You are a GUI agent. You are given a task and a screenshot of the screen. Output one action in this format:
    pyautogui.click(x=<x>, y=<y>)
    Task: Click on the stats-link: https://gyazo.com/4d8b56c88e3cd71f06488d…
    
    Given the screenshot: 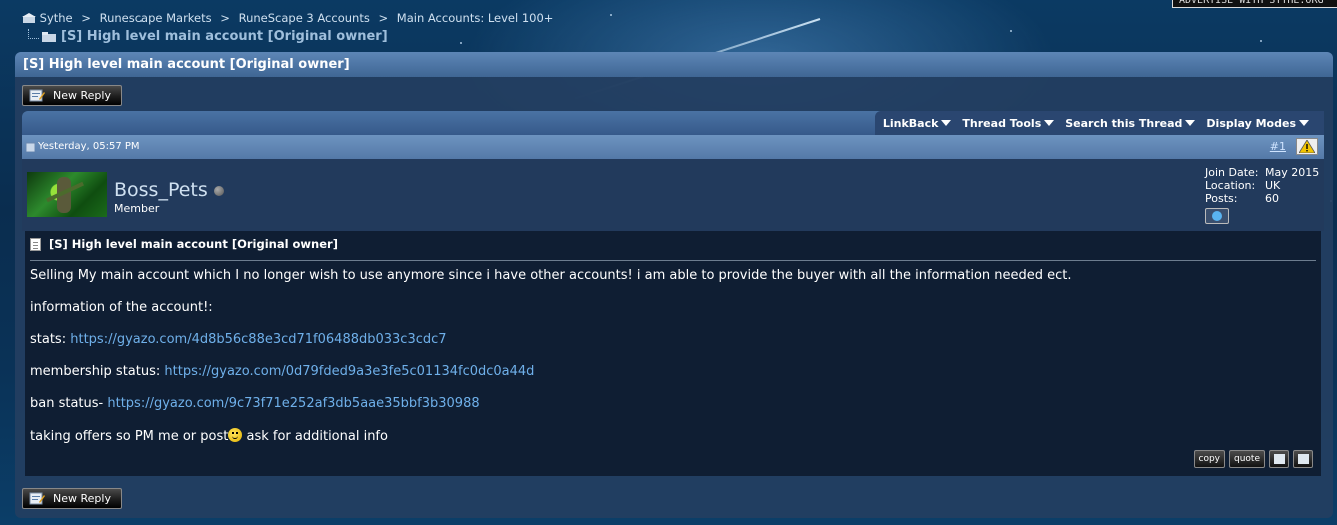 What is the action you would take?
    pyautogui.click(x=258, y=339)
    